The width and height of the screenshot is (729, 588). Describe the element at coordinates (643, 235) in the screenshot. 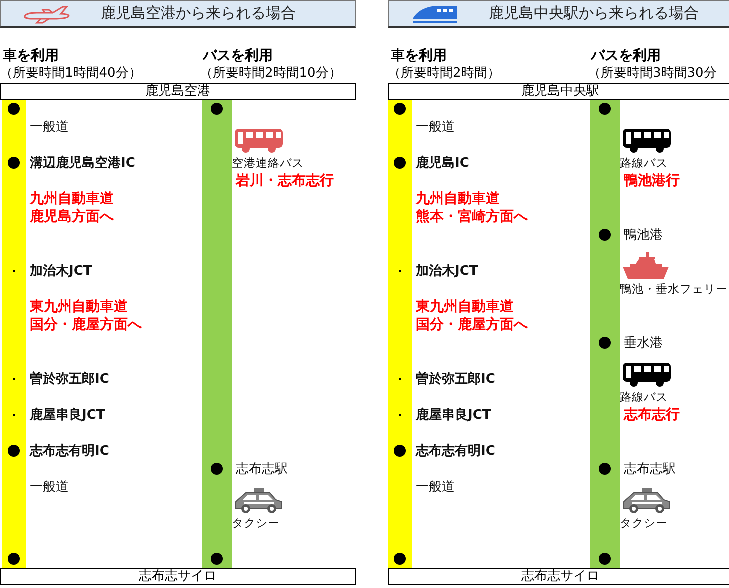

I see `stop-label: 鴨池港` at that location.